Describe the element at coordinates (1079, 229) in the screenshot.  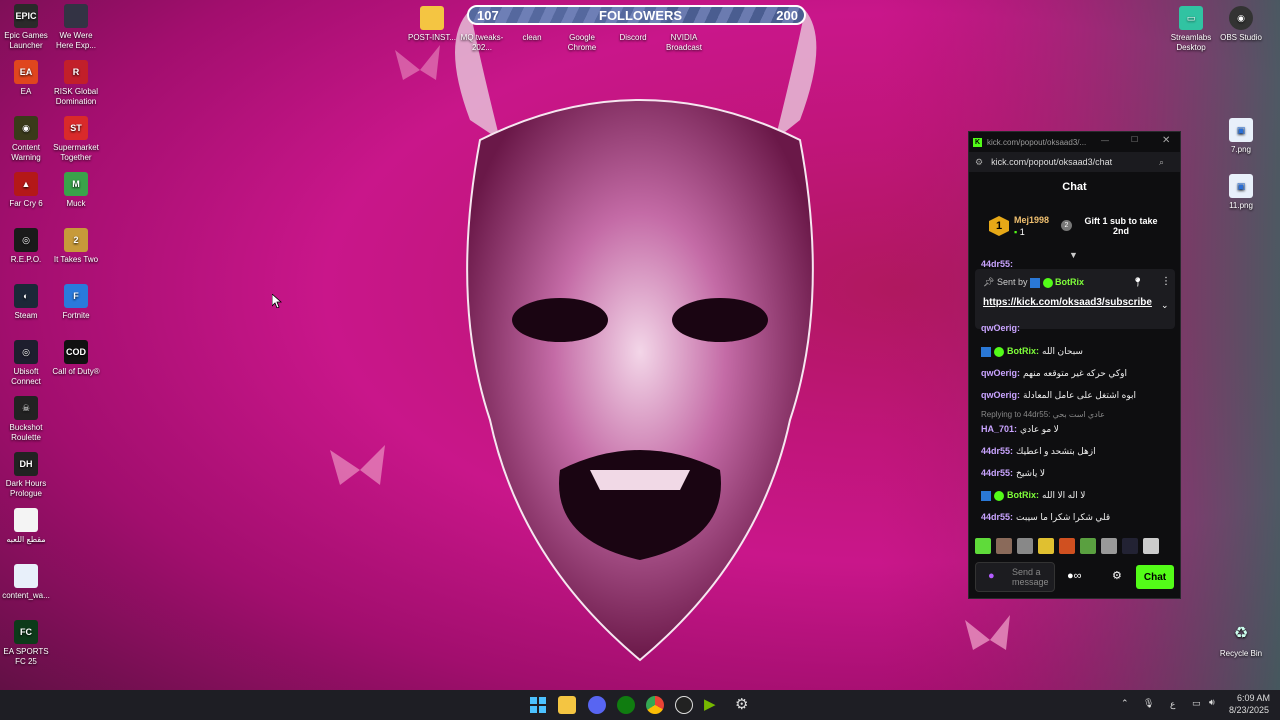
I see `leaderboard: 1 Mej1998 ▪ 1 2 Gift 1 sub to take 2nd` at that location.